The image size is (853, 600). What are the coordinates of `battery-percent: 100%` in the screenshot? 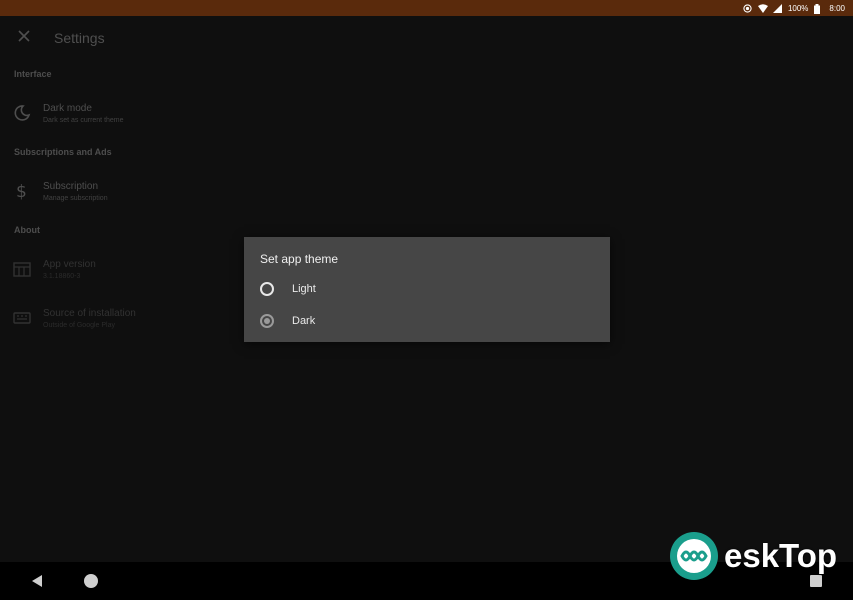 It's located at (798, 8).